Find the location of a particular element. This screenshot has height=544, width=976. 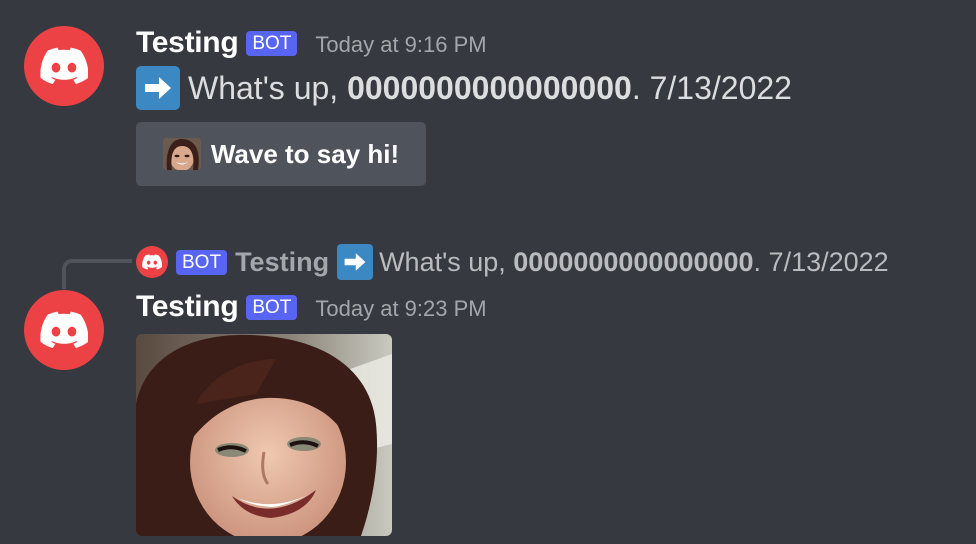

message-text: What's up, is located at coordinates (268, 87).